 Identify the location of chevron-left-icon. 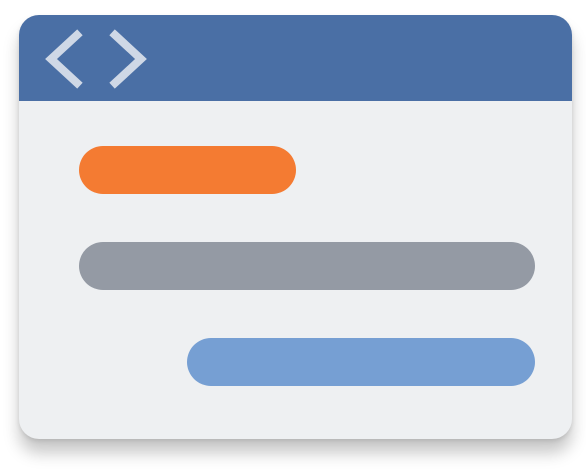
(64, 59).